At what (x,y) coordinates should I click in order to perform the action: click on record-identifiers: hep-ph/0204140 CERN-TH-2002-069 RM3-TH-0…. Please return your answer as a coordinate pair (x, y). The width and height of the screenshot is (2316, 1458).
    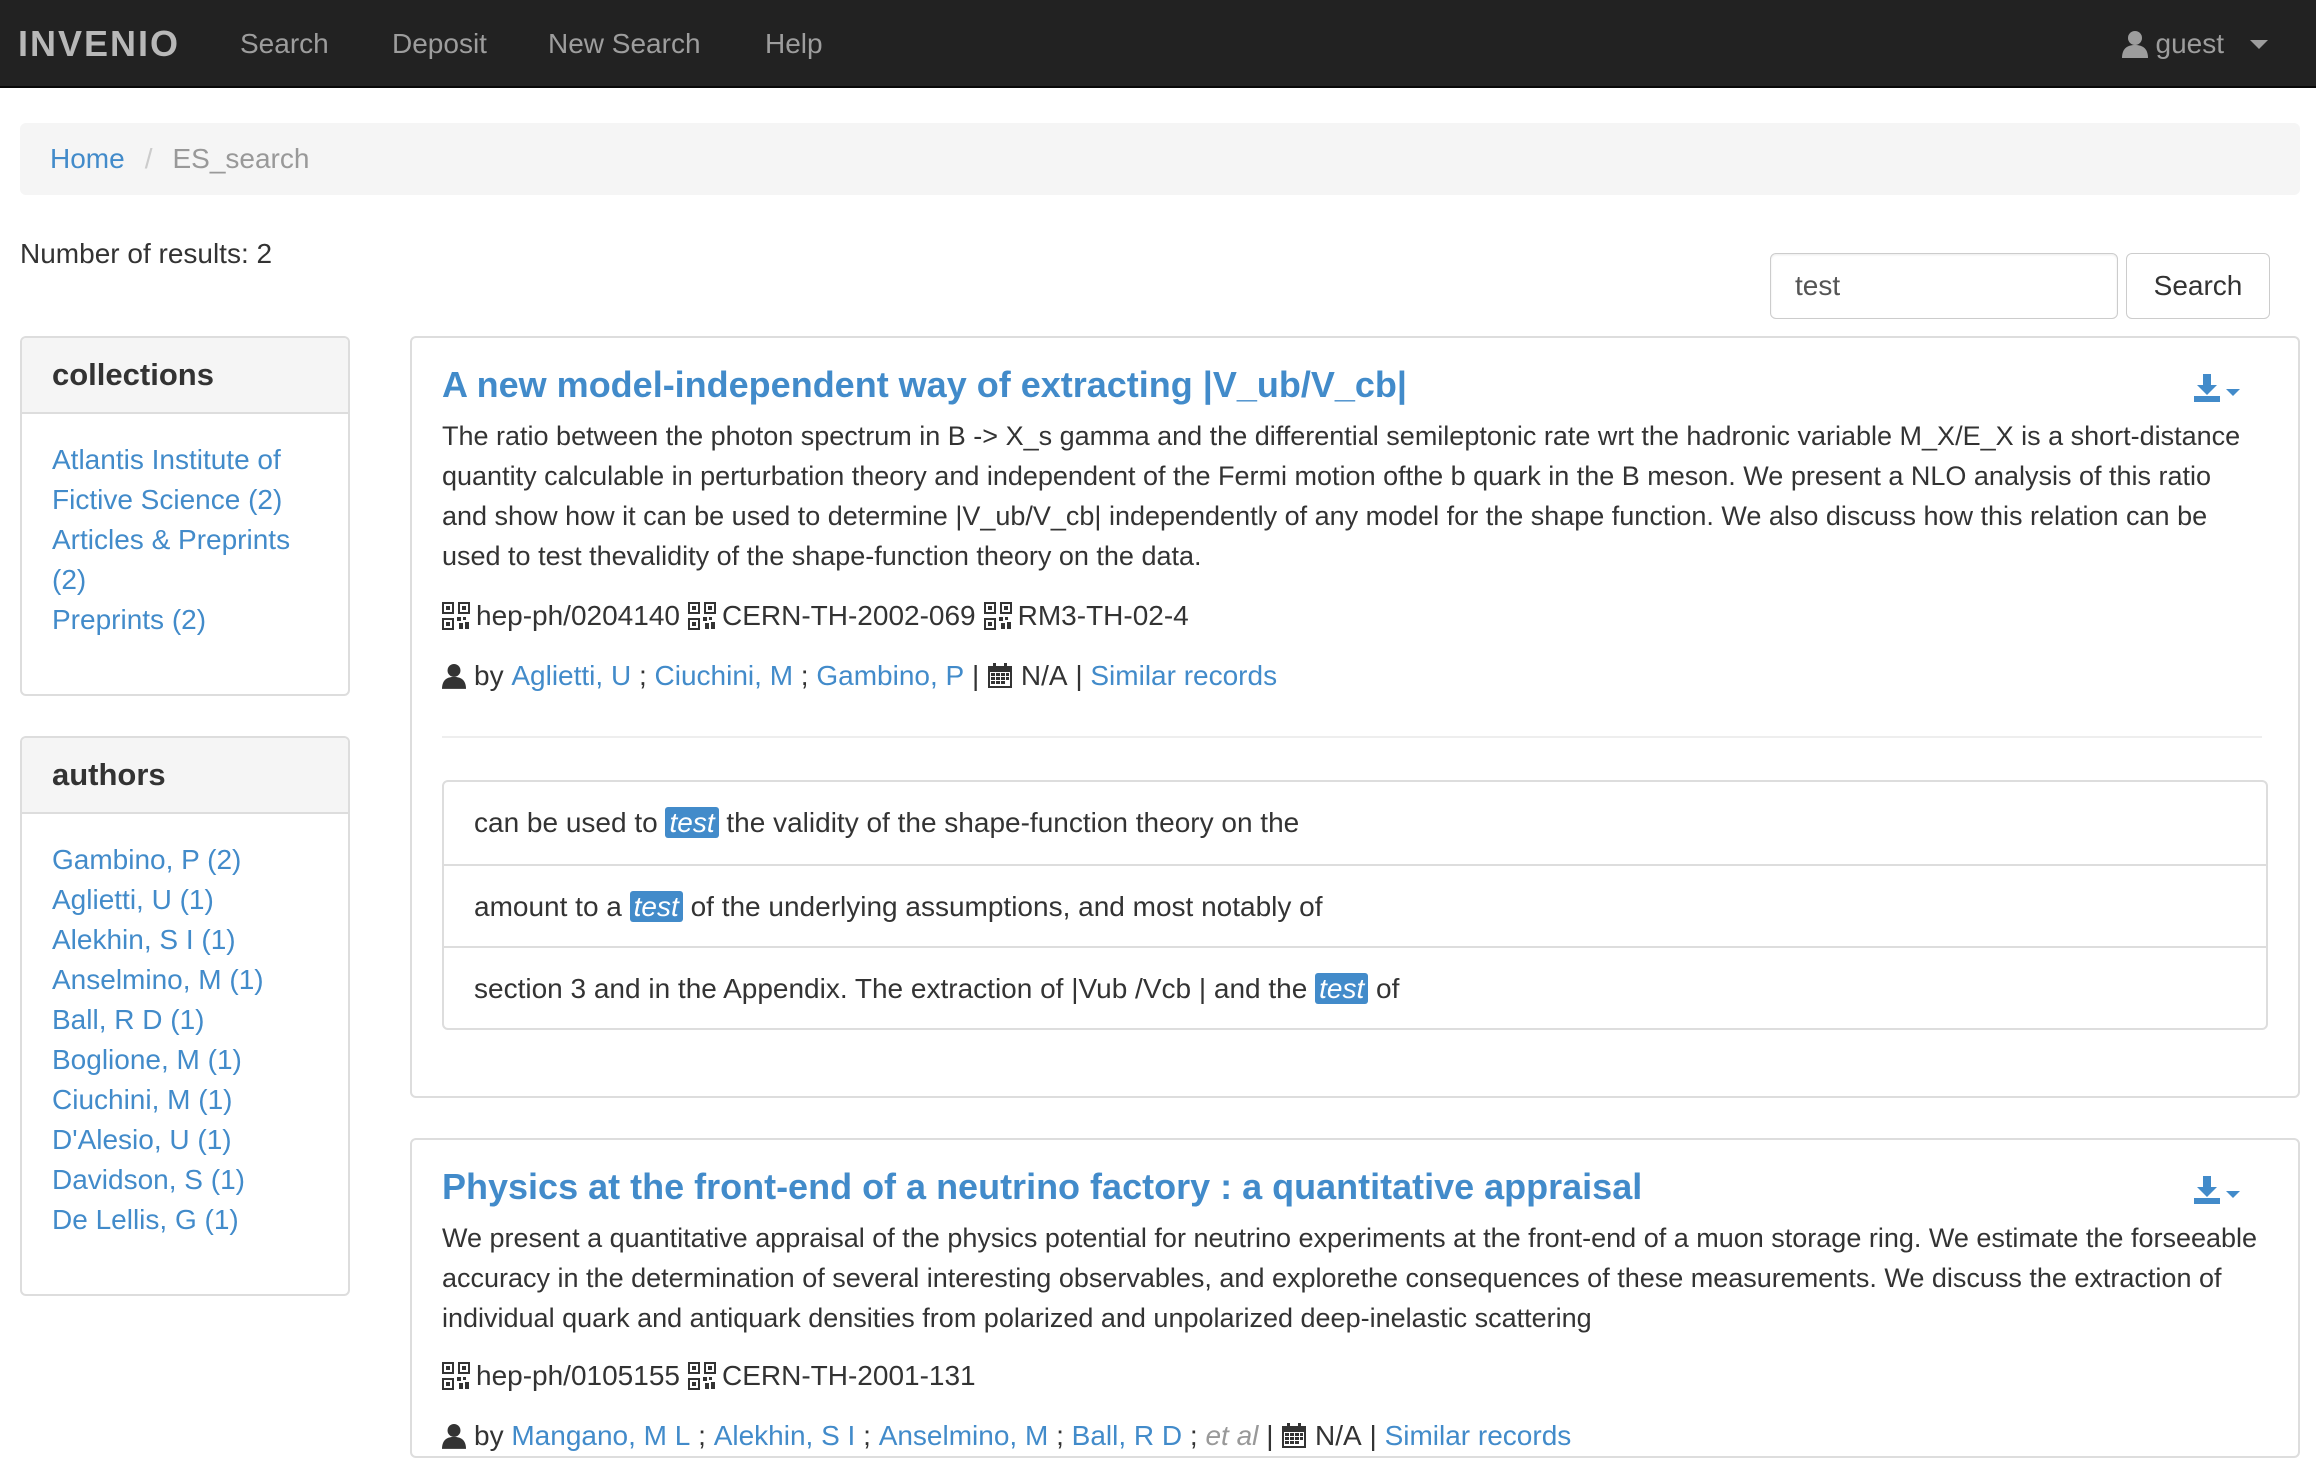
    Looking at the image, I should click on (819, 616).